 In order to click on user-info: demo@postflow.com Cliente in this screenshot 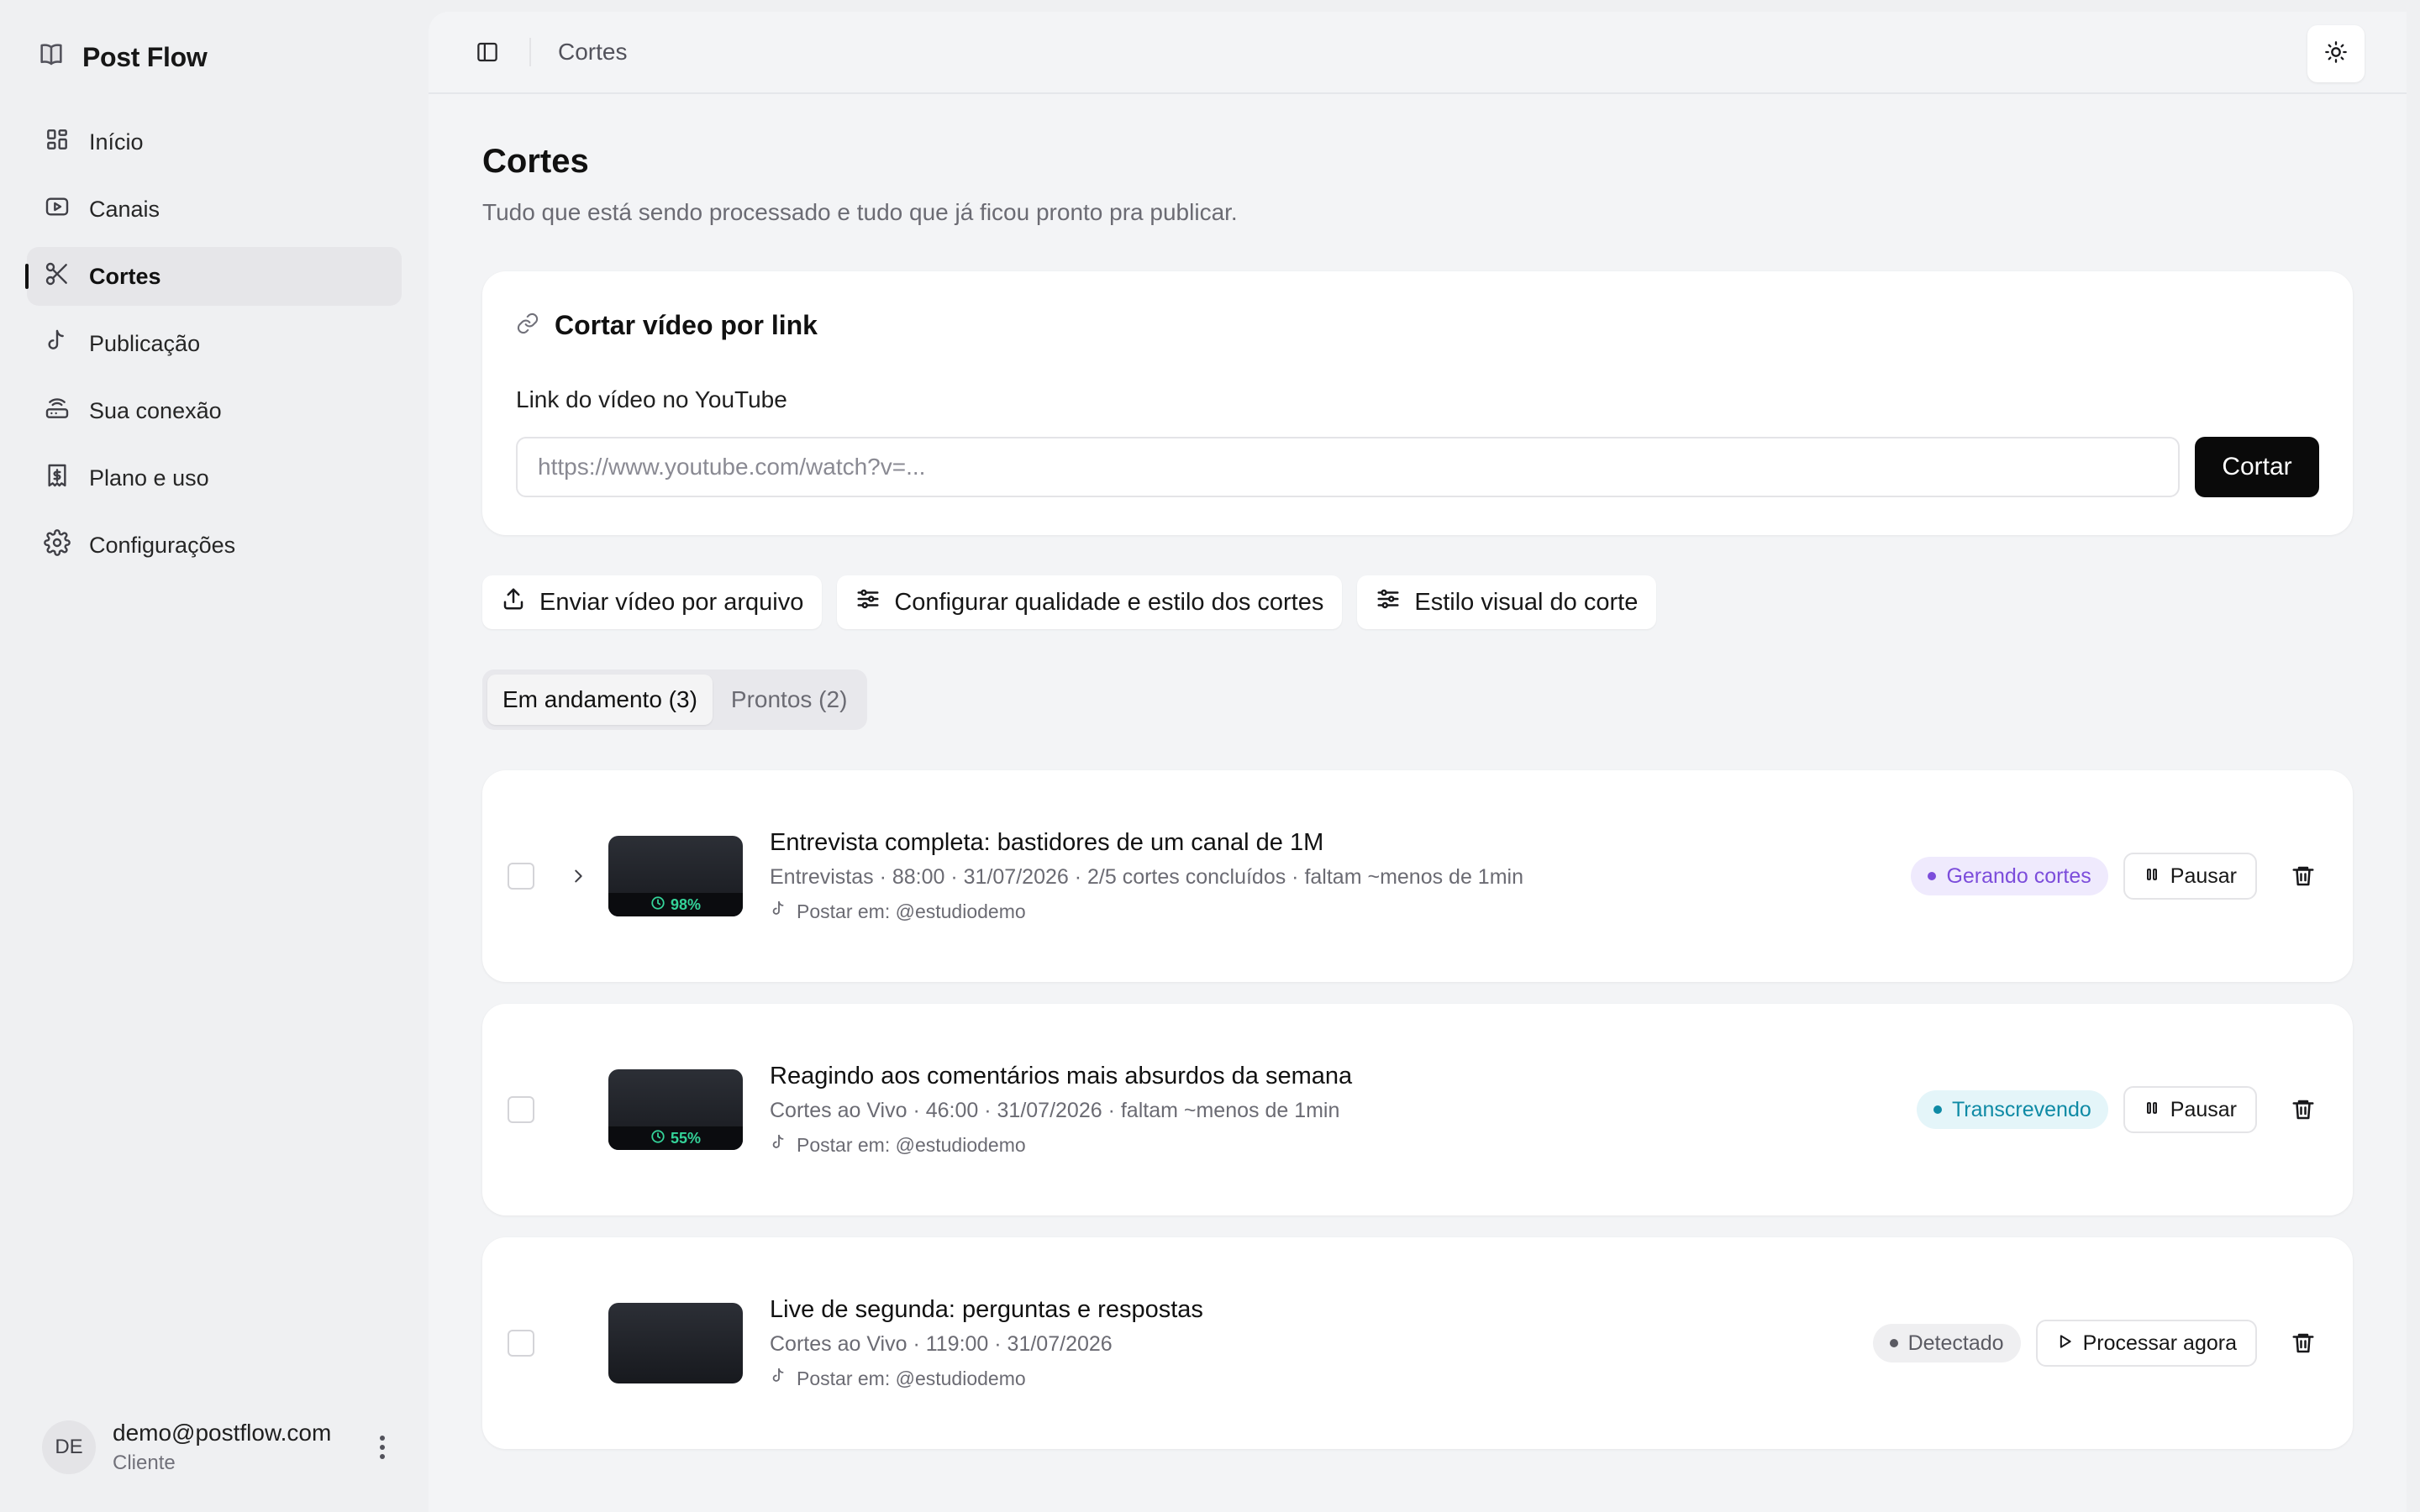, I will do `click(233, 1447)`.